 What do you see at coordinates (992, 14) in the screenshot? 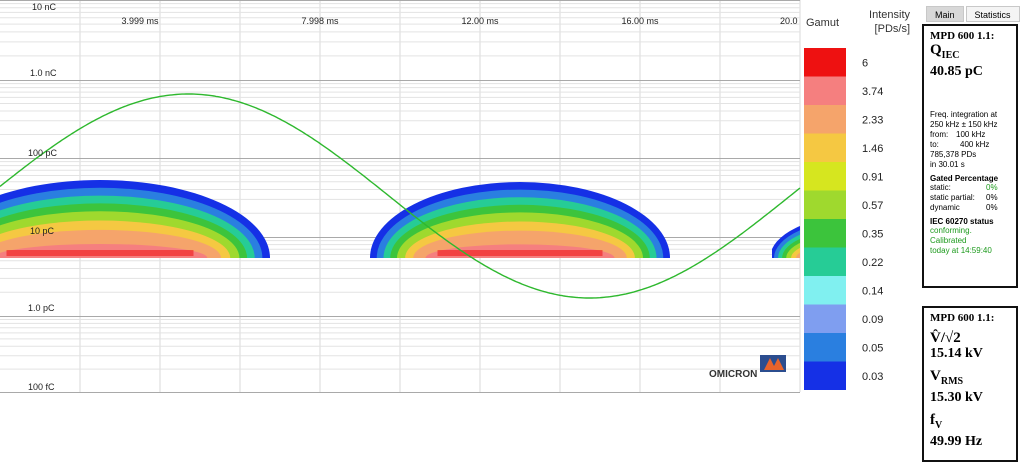
I see `tab-statistics: Statistics` at bounding box center [992, 14].